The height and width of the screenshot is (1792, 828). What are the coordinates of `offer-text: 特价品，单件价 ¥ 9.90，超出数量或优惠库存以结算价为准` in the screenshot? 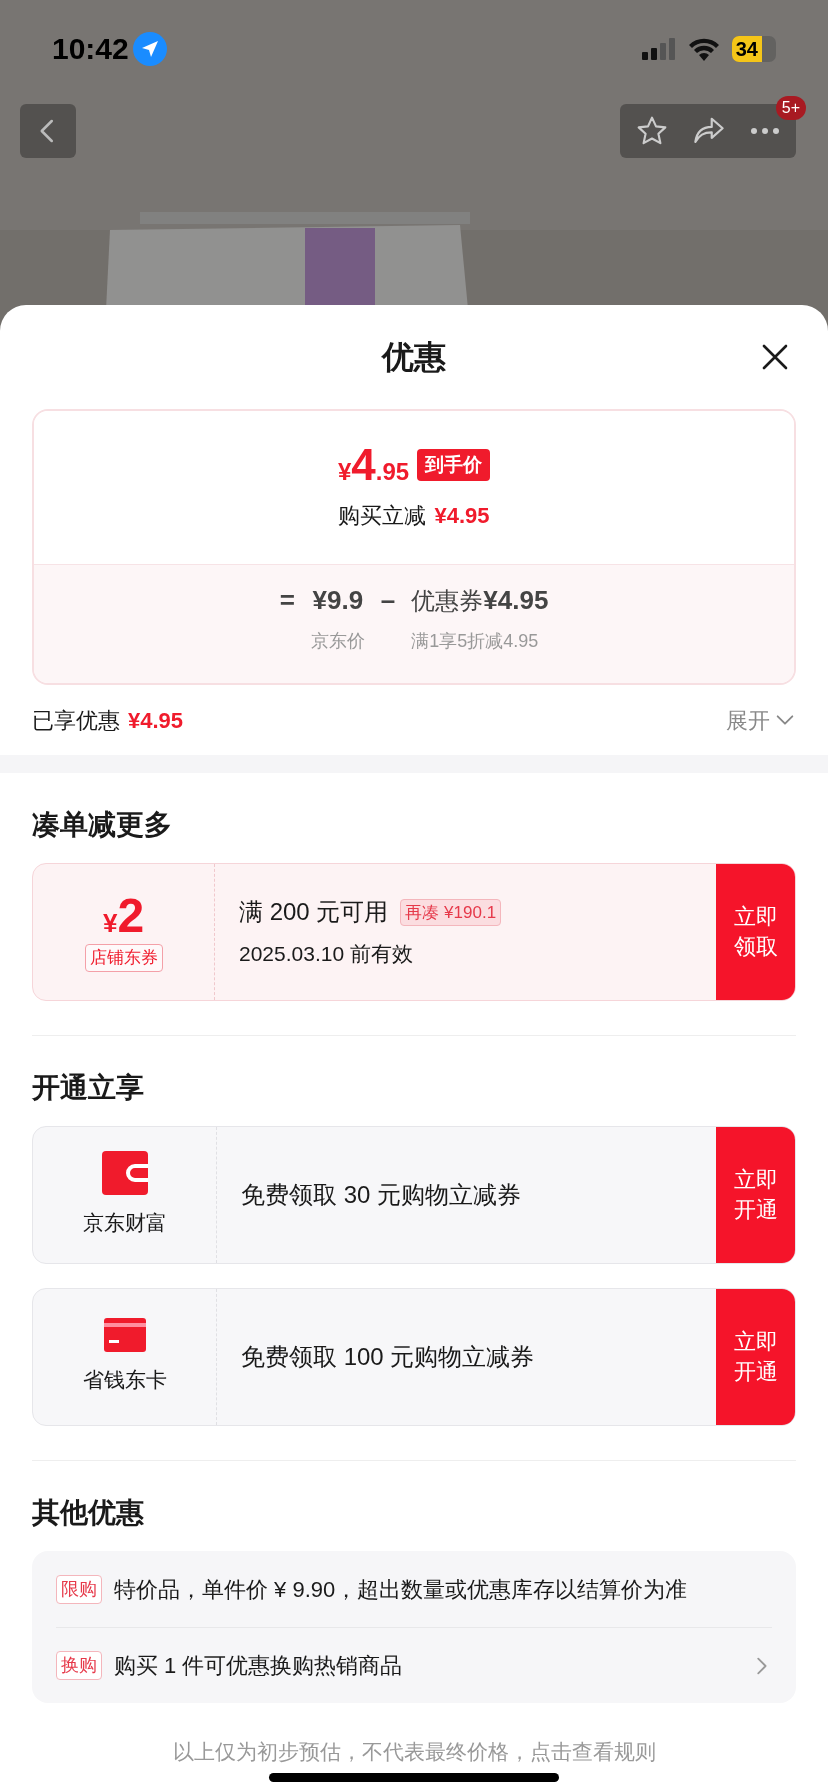 It's located at (401, 1589).